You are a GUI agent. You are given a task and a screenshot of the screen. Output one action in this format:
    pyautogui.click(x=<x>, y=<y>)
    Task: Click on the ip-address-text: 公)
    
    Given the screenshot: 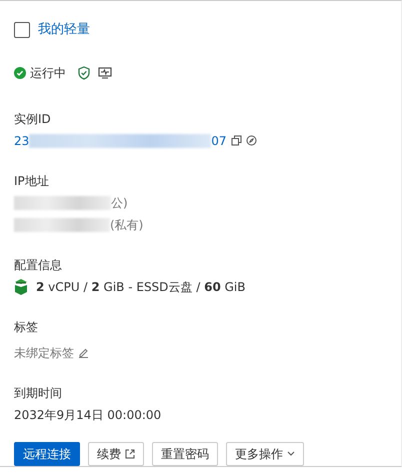 What is the action you would take?
    pyautogui.click(x=119, y=203)
    